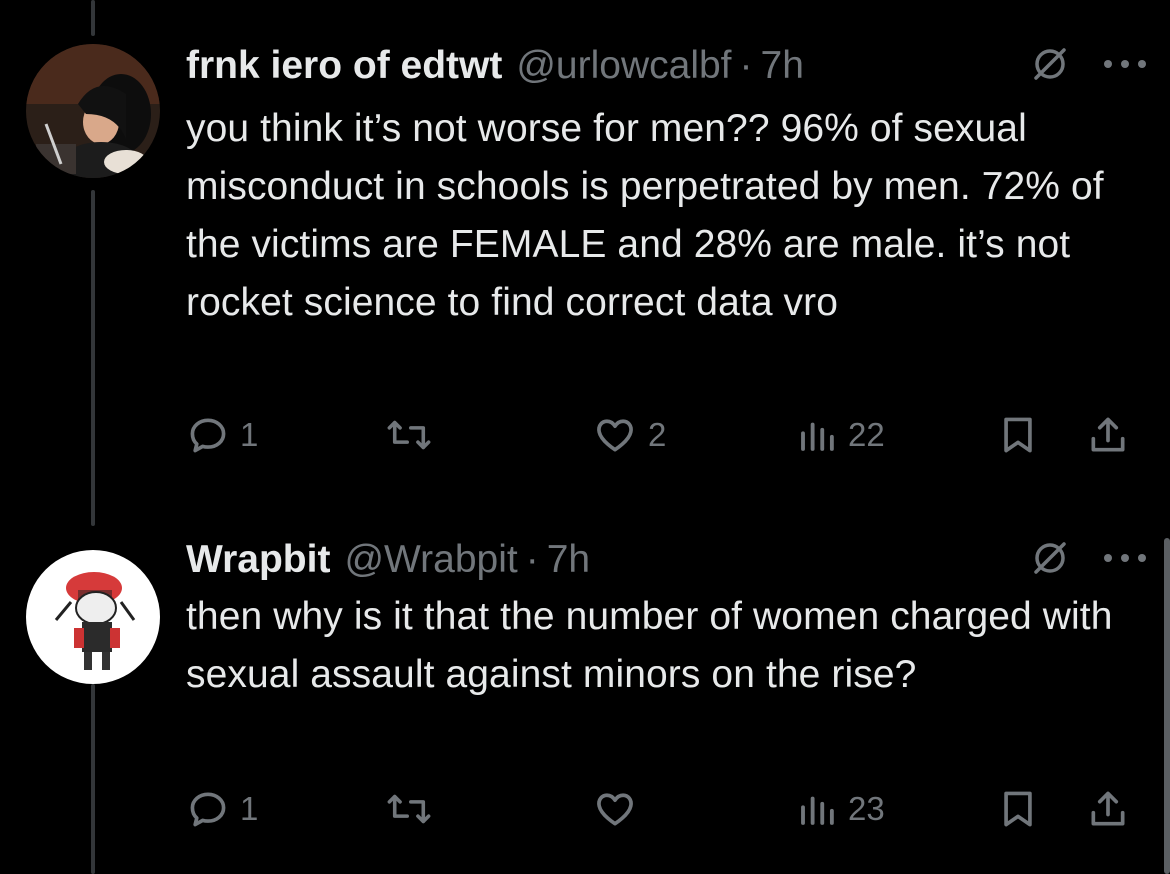  I want to click on handle: @Wrabpit, so click(430, 560).